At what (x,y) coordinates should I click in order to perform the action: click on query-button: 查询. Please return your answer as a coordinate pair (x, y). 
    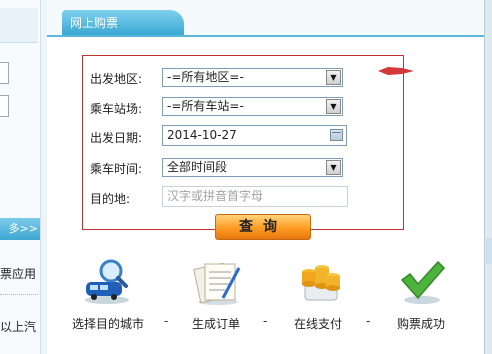
    Looking at the image, I should click on (263, 227).